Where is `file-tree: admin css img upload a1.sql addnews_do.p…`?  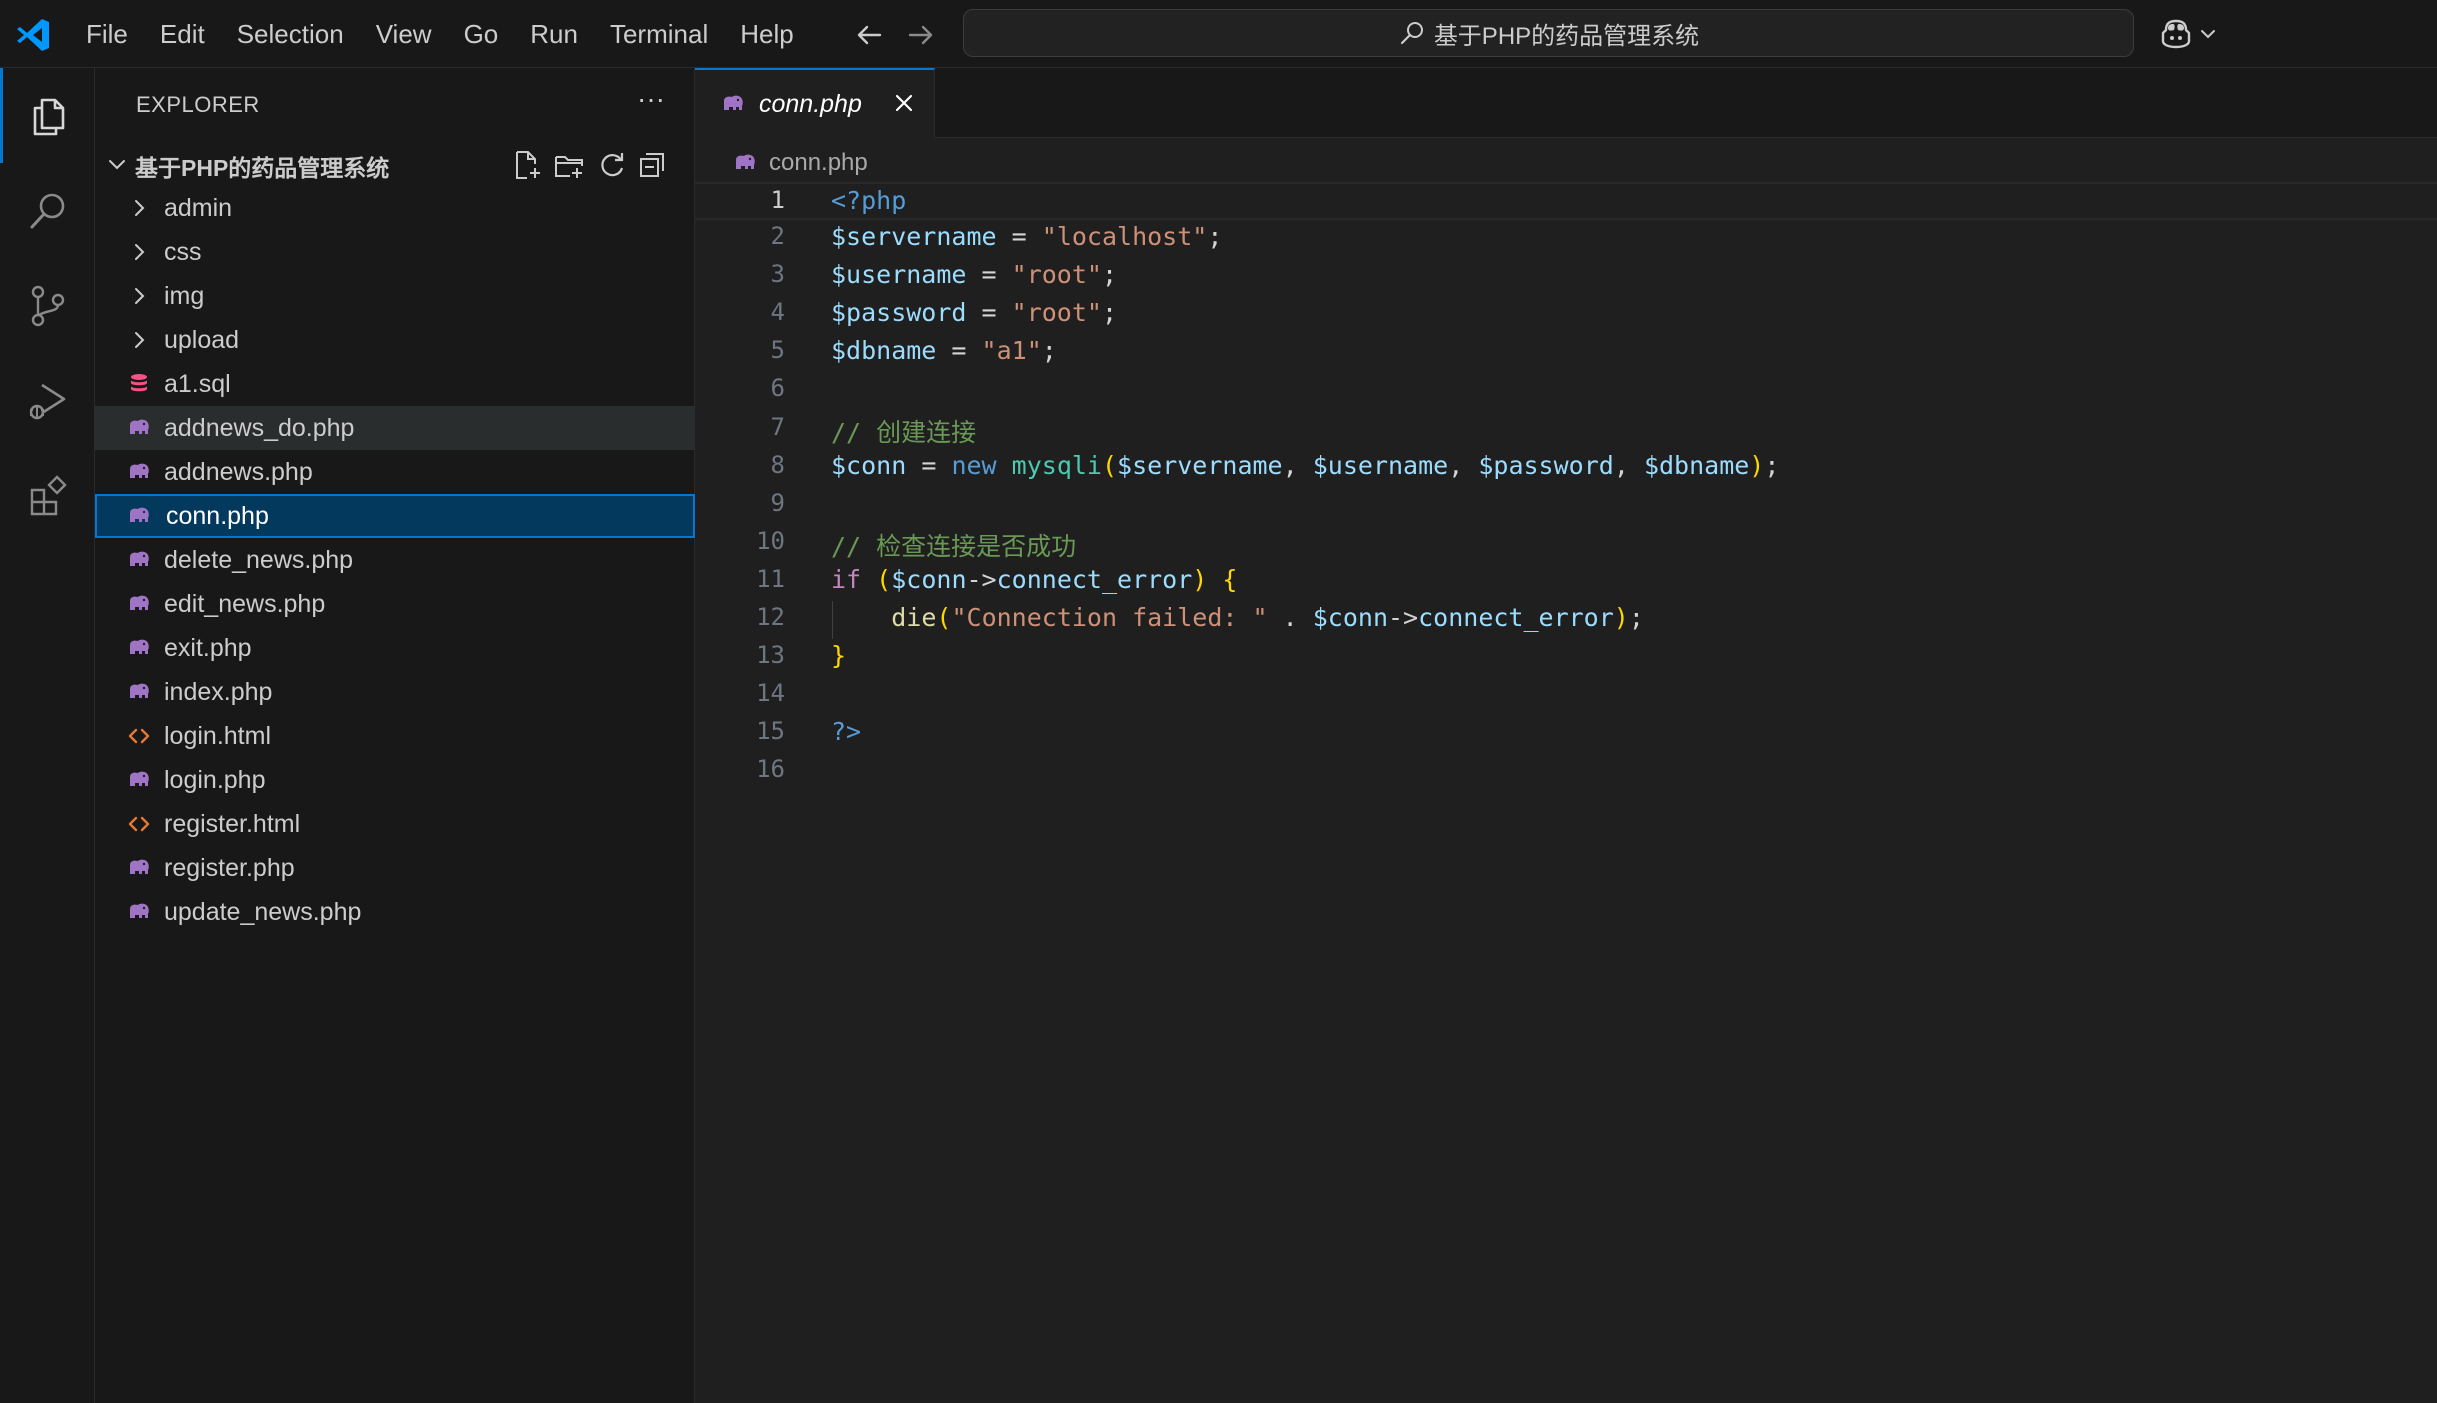
file-tree: admin css img upload a1.sql addnews_do.p… is located at coordinates (395, 560).